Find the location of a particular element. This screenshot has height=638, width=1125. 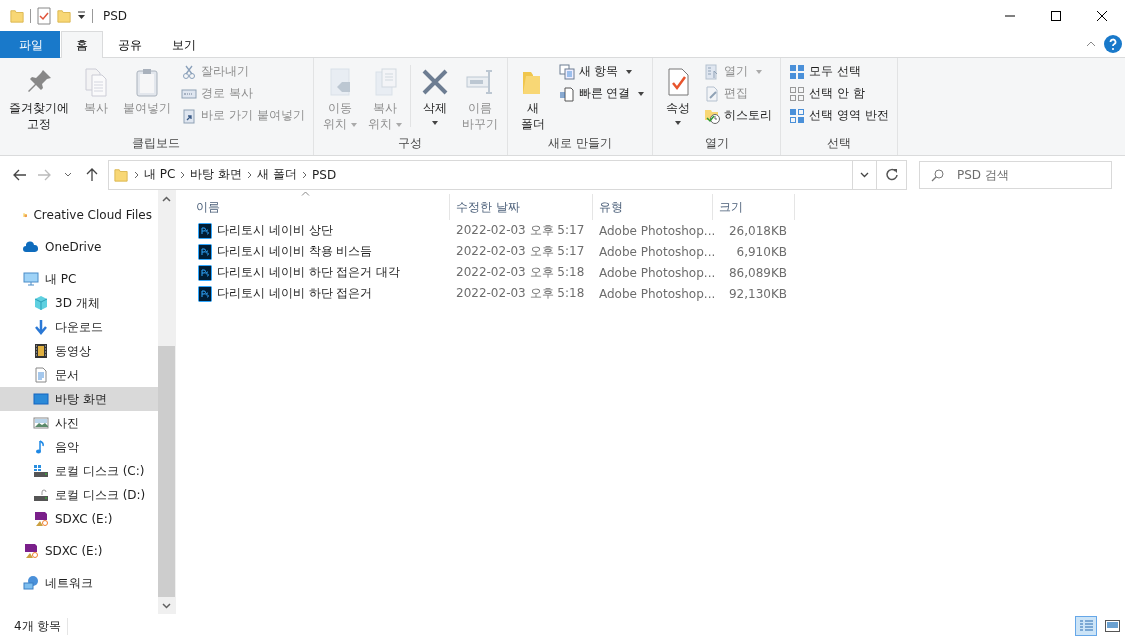

nav-item: 3D 개체 is located at coordinates (79, 303).